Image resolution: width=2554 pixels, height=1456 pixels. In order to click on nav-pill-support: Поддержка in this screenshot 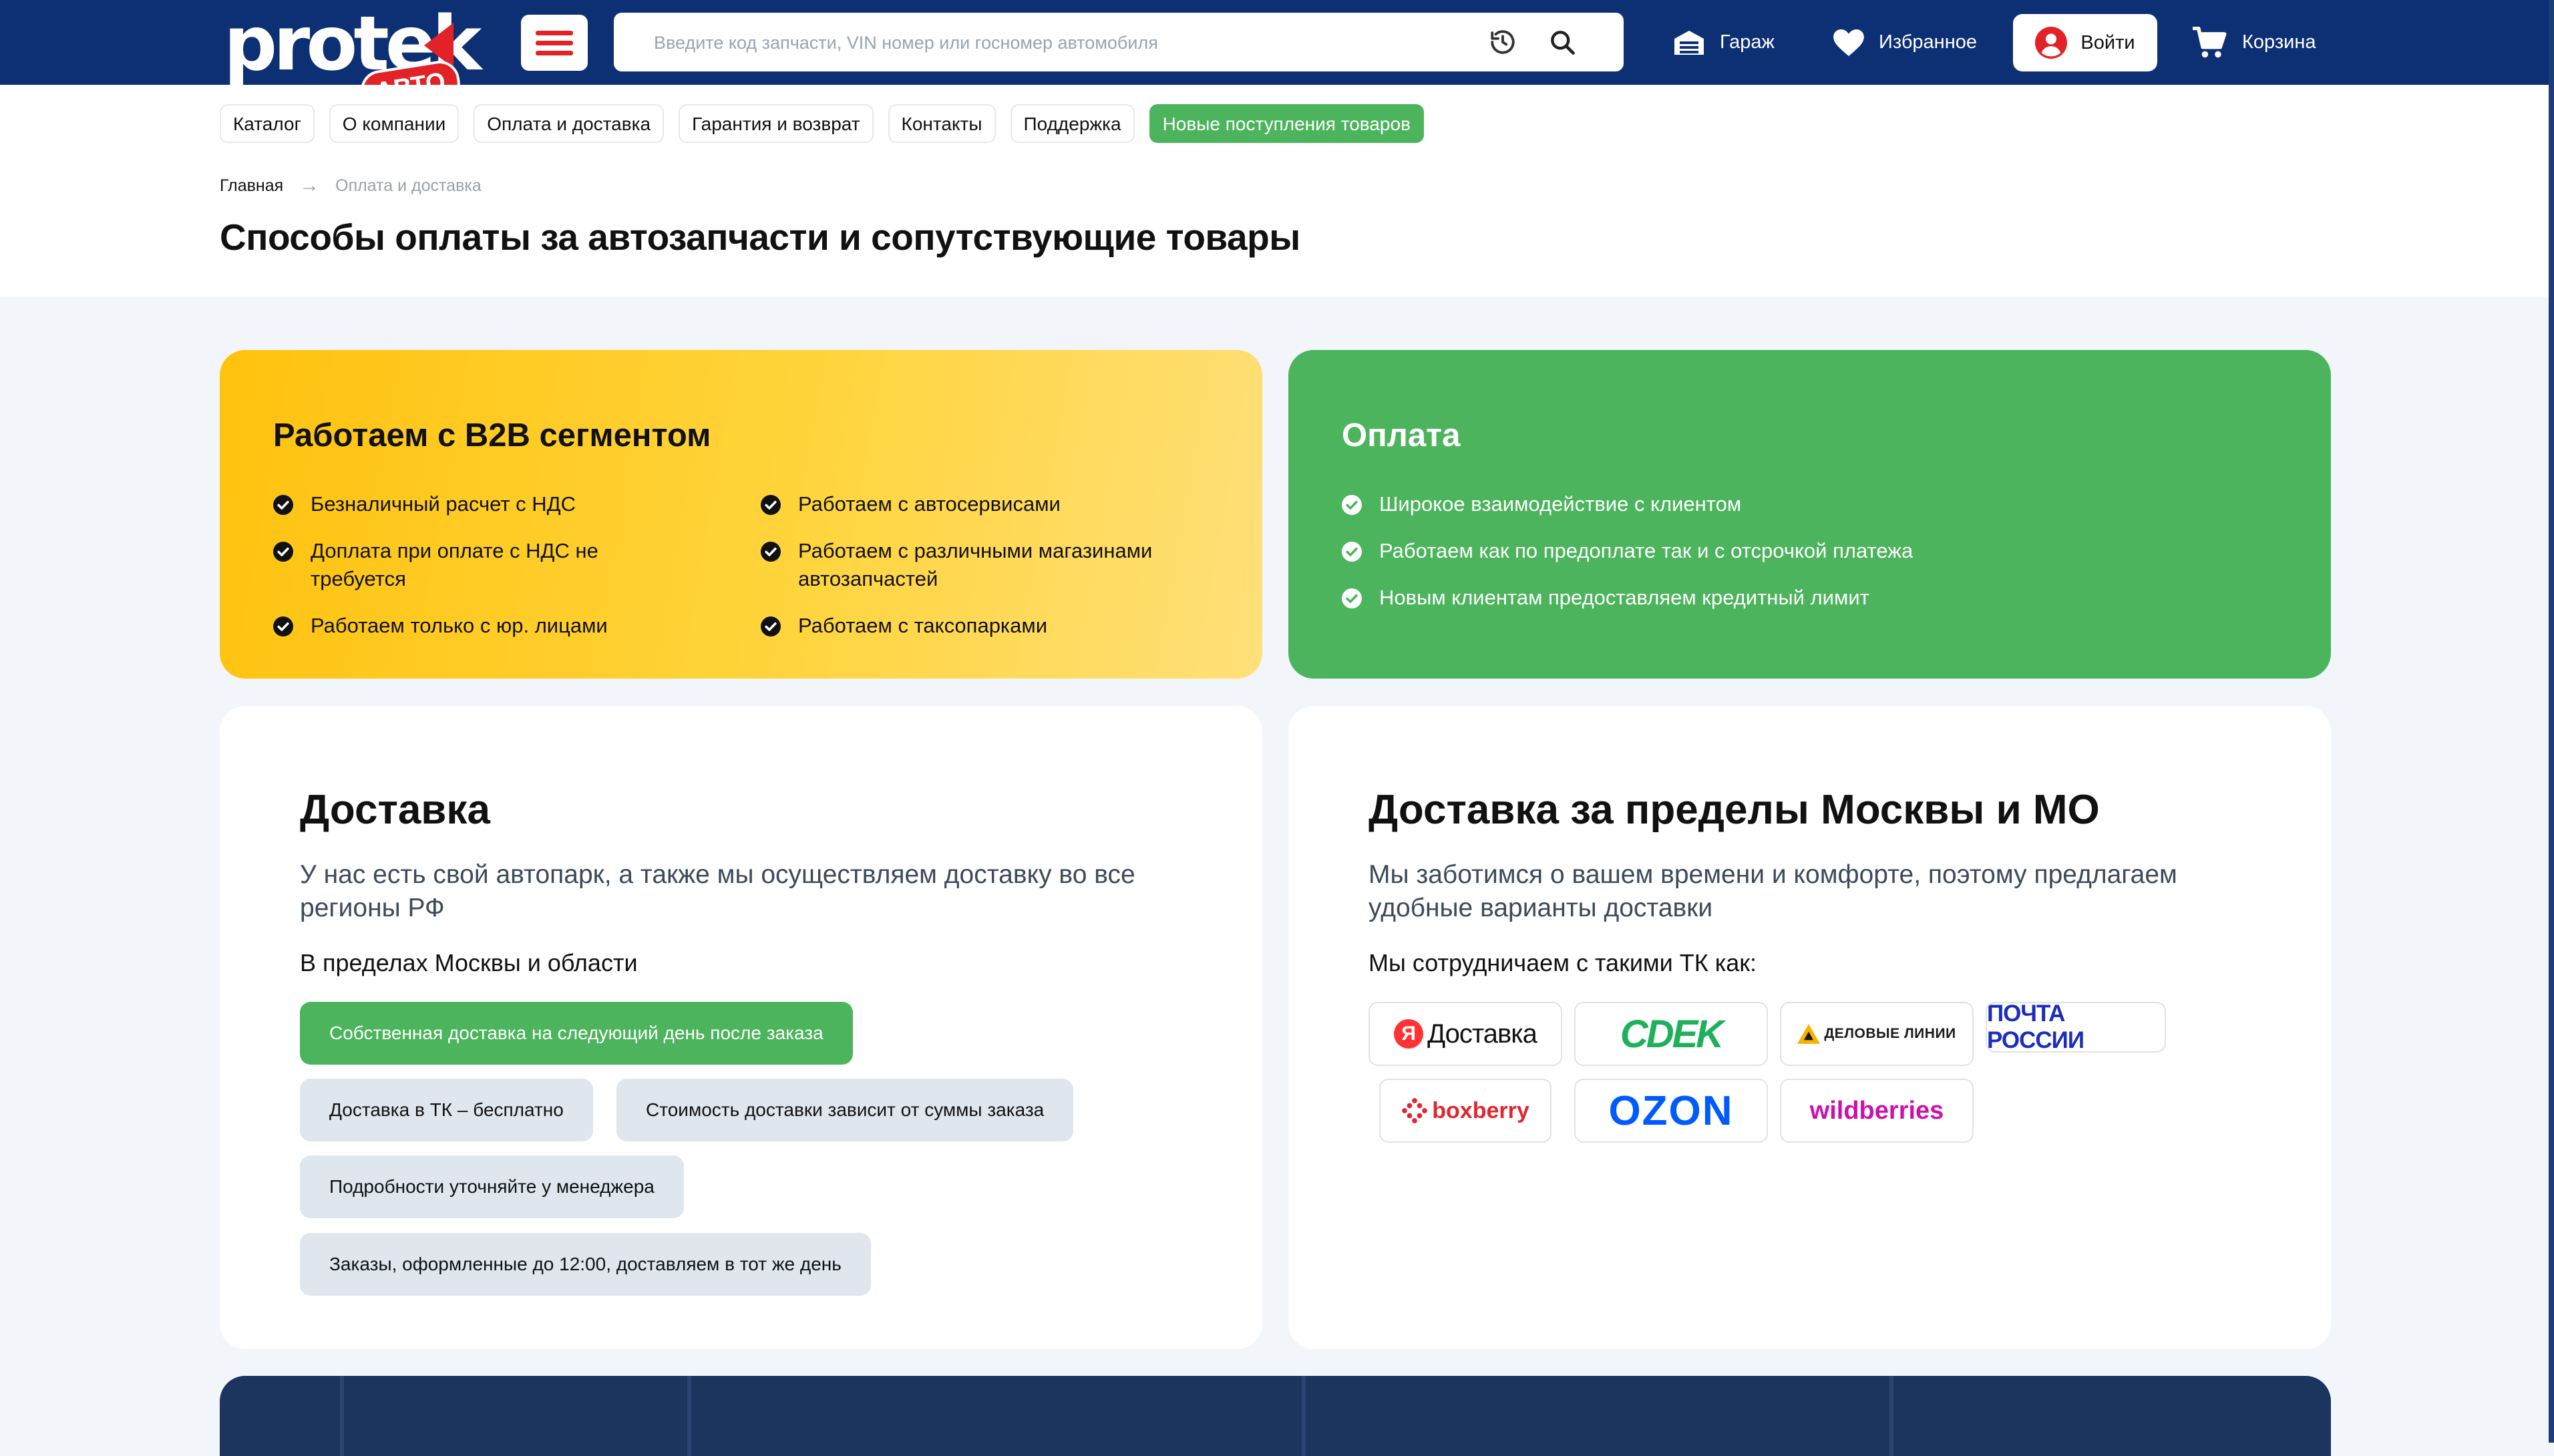, I will do `click(1072, 123)`.